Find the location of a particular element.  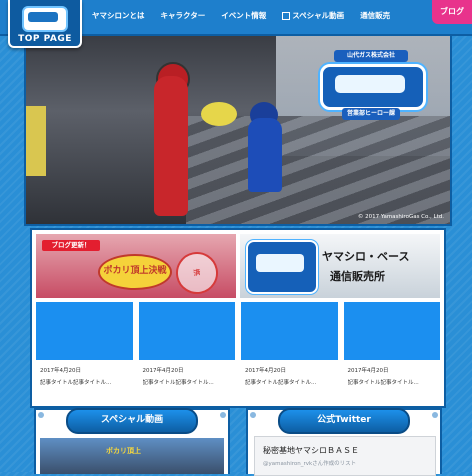

special-video-thumb-text: ポカリ頂上 is located at coordinates (123, 451).